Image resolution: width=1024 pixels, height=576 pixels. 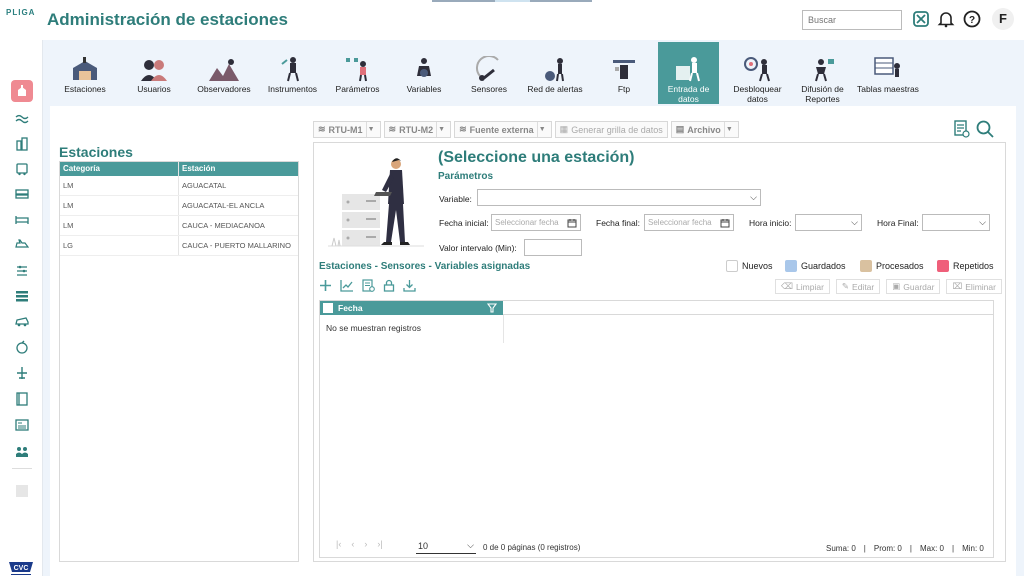 What do you see at coordinates (688, 73) in the screenshot?
I see `module-data-entry: Entrada de datos` at bounding box center [688, 73].